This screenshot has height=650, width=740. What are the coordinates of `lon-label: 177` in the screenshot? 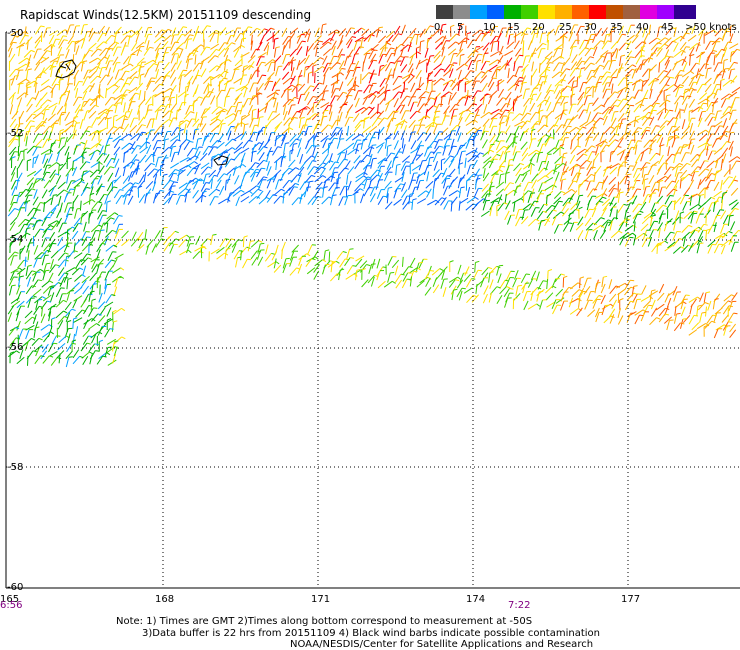 It's located at (630, 599).